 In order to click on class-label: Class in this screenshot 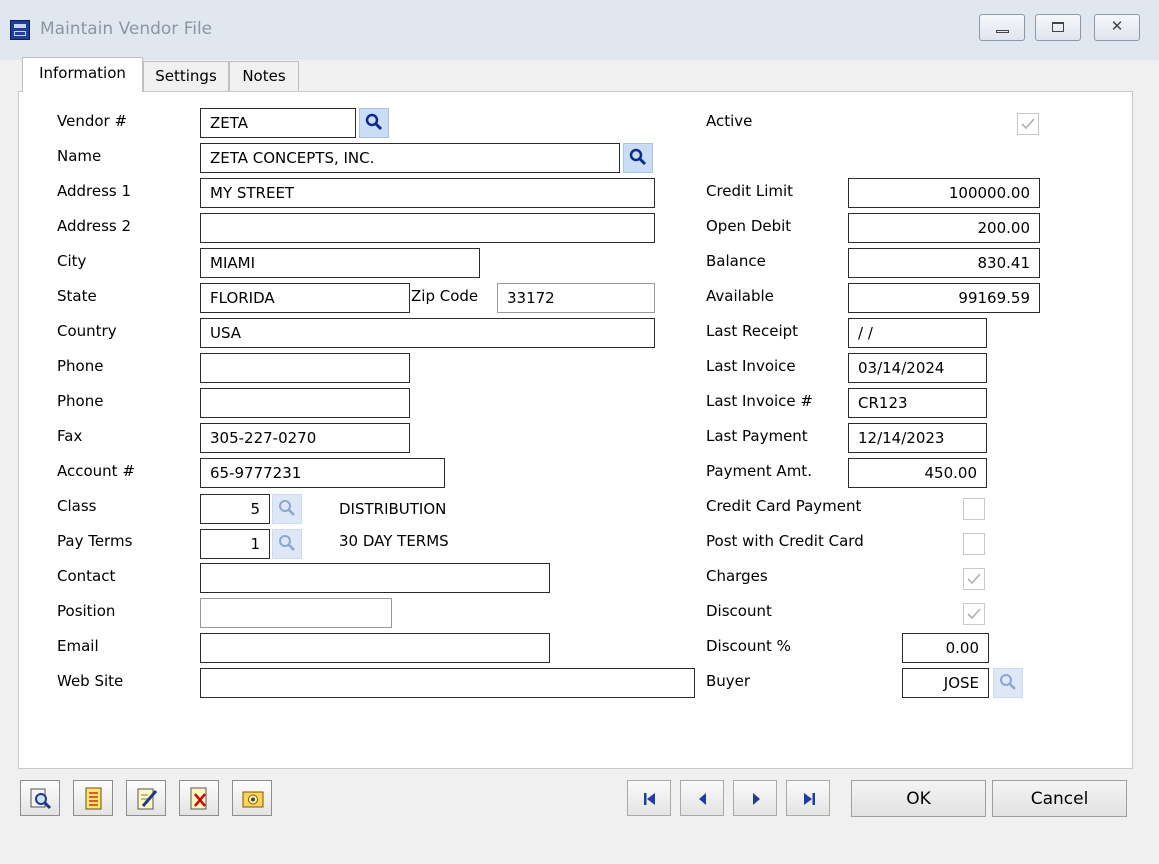, I will do `click(77, 506)`.